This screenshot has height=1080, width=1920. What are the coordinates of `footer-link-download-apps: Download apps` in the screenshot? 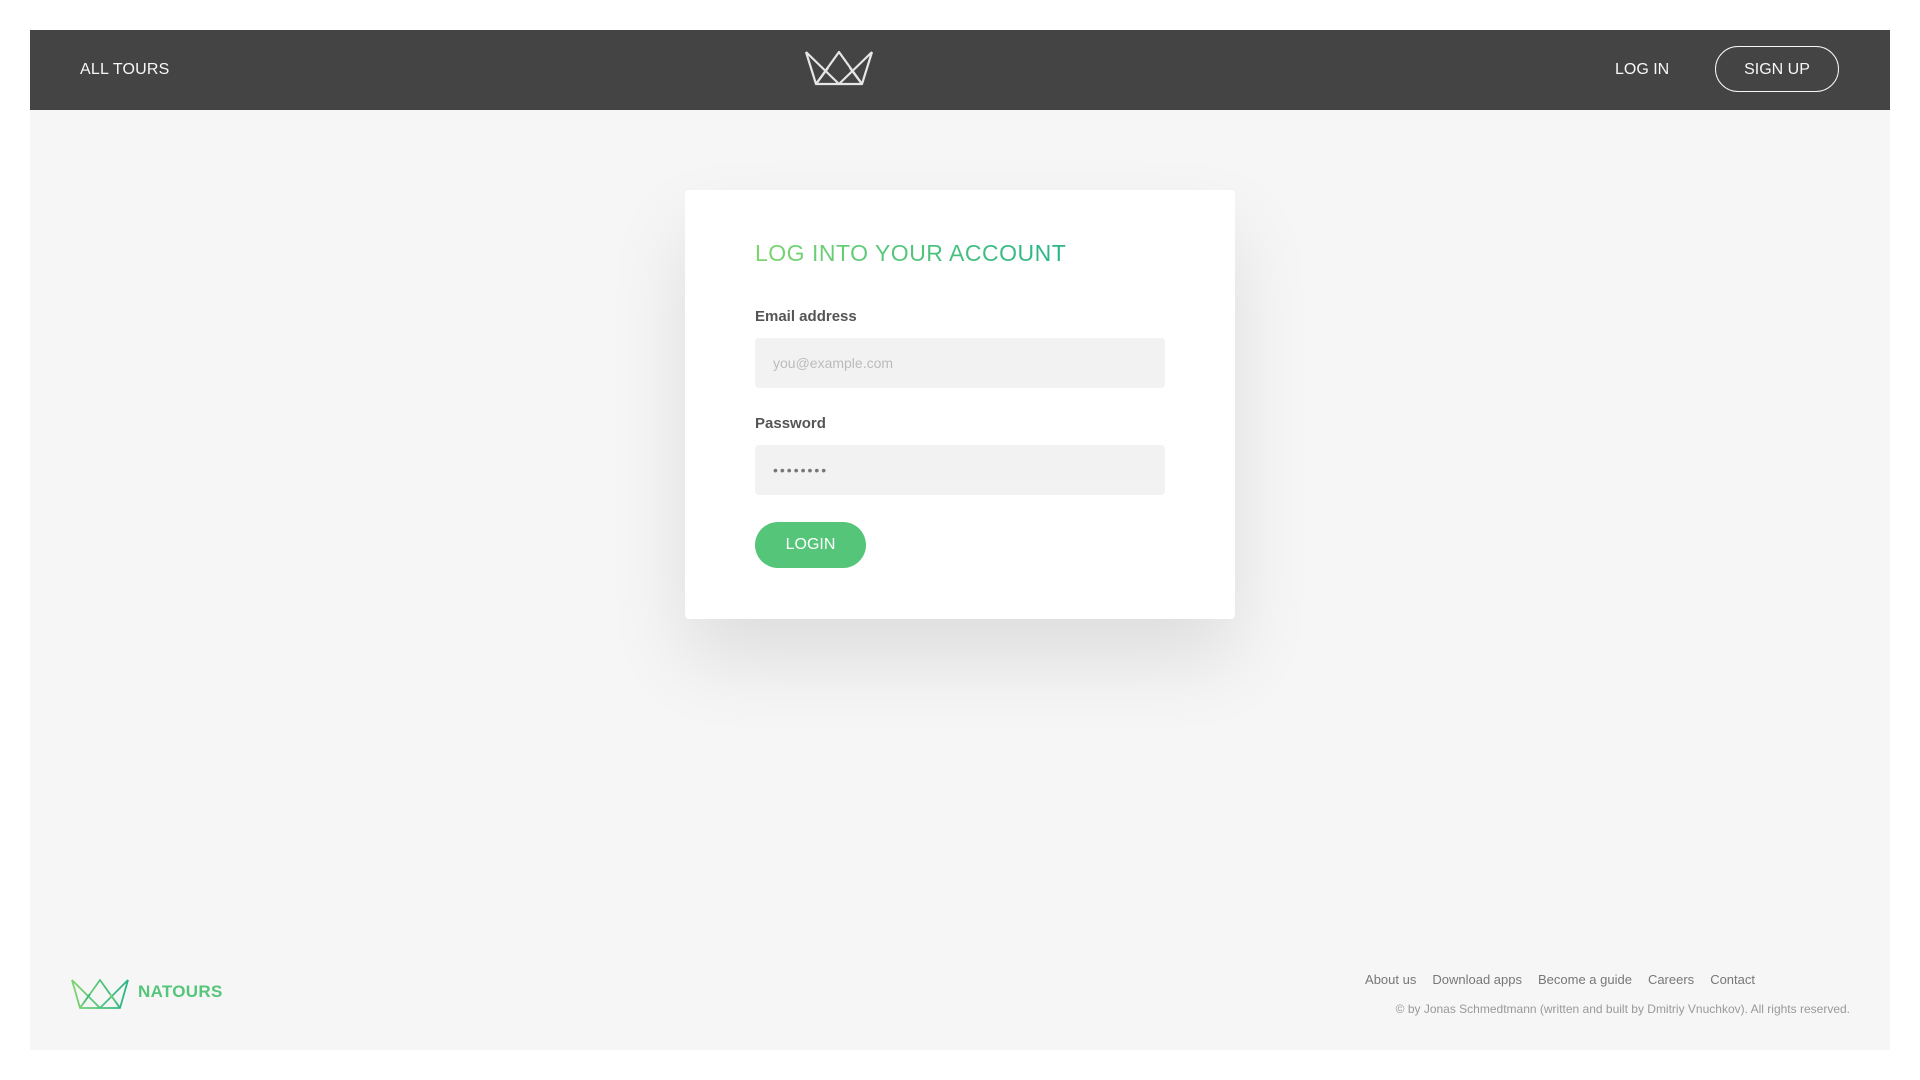 It's located at (1477, 979).